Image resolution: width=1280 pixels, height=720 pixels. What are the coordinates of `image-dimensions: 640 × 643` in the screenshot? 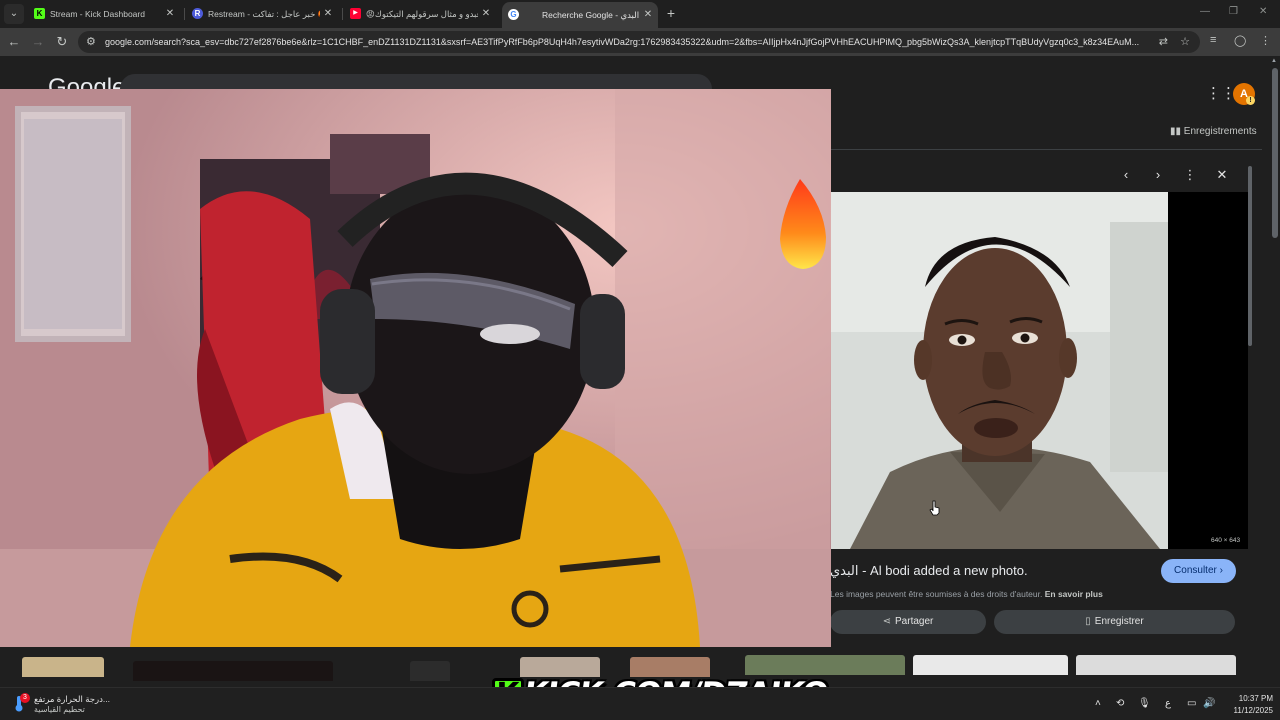 It's located at (1226, 540).